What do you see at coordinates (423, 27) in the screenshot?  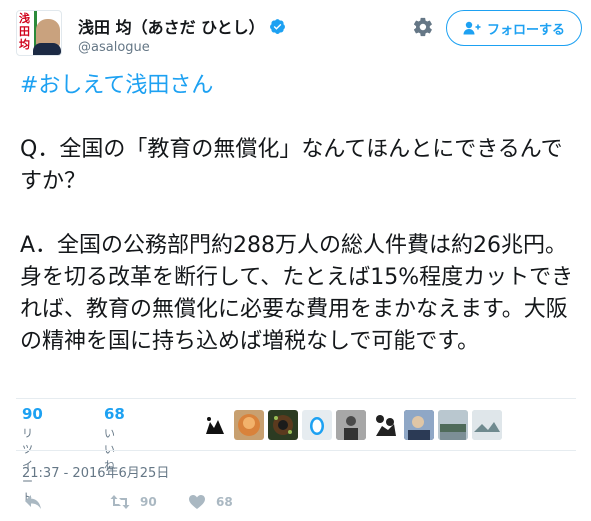 I see `gear-icon` at bounding box center [423, 27].